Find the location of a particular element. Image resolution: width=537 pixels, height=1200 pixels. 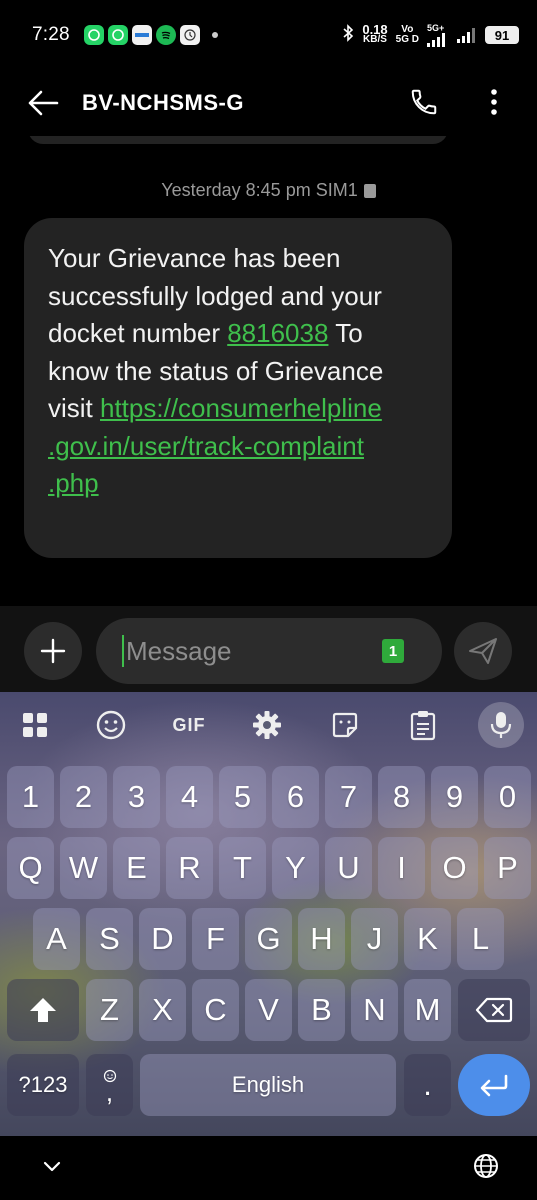

hide-keyboard-button is located at coordinates (52, 1166).